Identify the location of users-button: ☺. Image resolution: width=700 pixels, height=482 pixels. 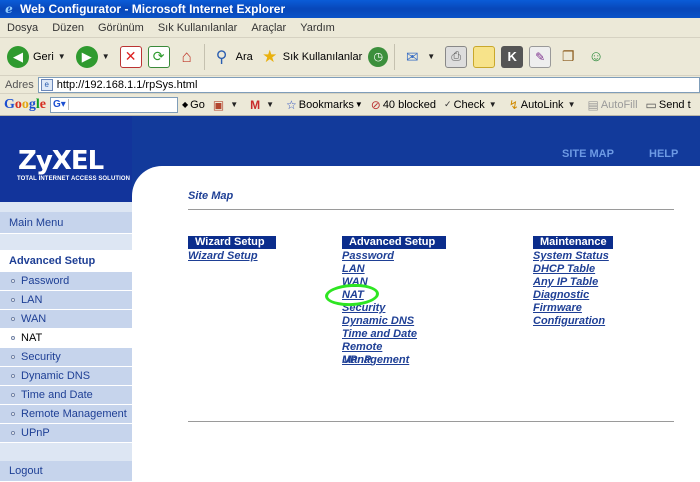
(596, 57).